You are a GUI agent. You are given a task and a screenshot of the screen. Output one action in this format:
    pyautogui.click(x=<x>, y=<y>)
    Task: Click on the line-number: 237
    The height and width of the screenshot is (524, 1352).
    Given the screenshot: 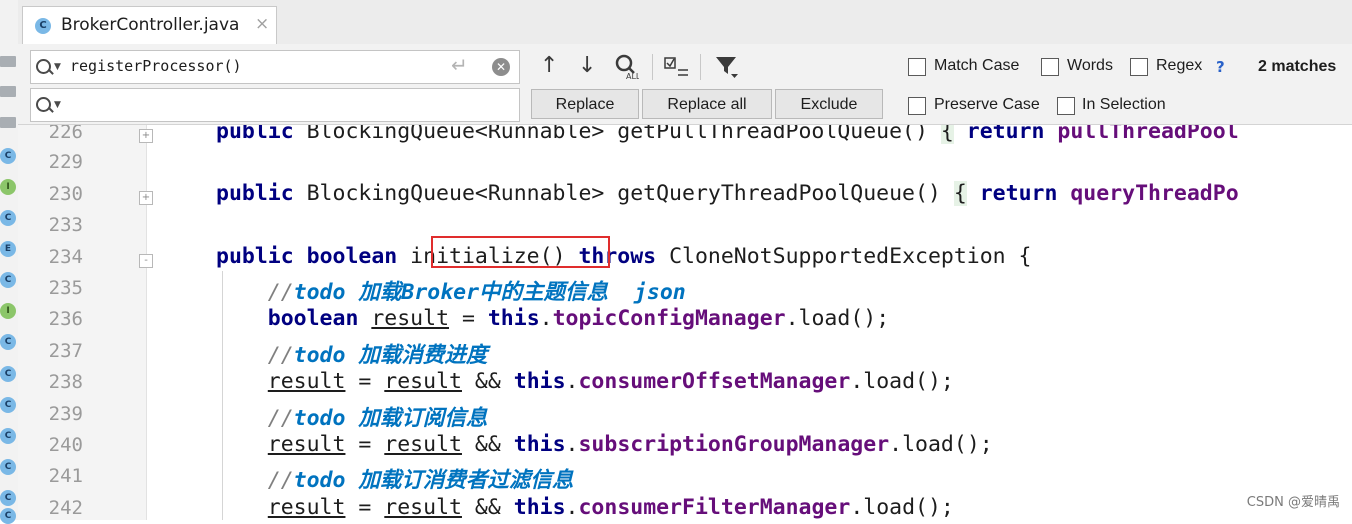 What is the action you would take?
    pyautogui.click(x=65, y=351)
    